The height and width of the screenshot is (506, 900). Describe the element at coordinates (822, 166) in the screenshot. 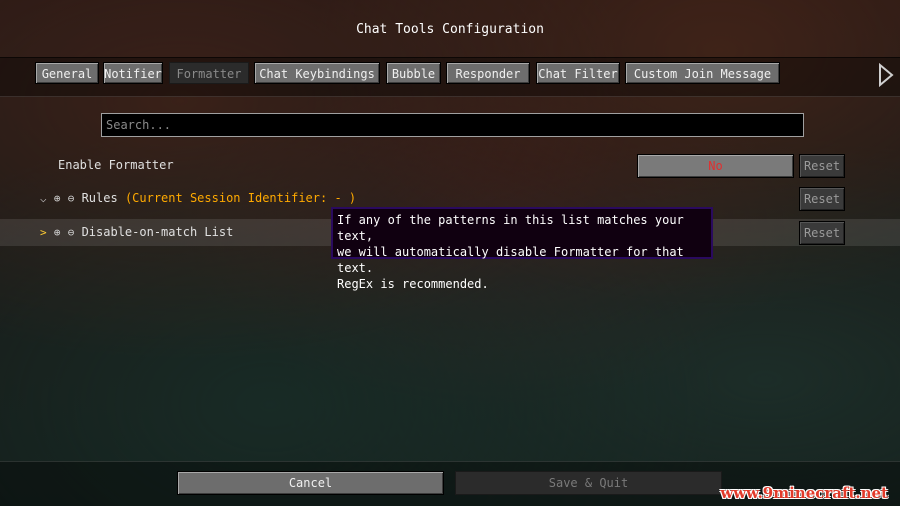

I see `enable-formatter-reset-button: Reset` at that location.